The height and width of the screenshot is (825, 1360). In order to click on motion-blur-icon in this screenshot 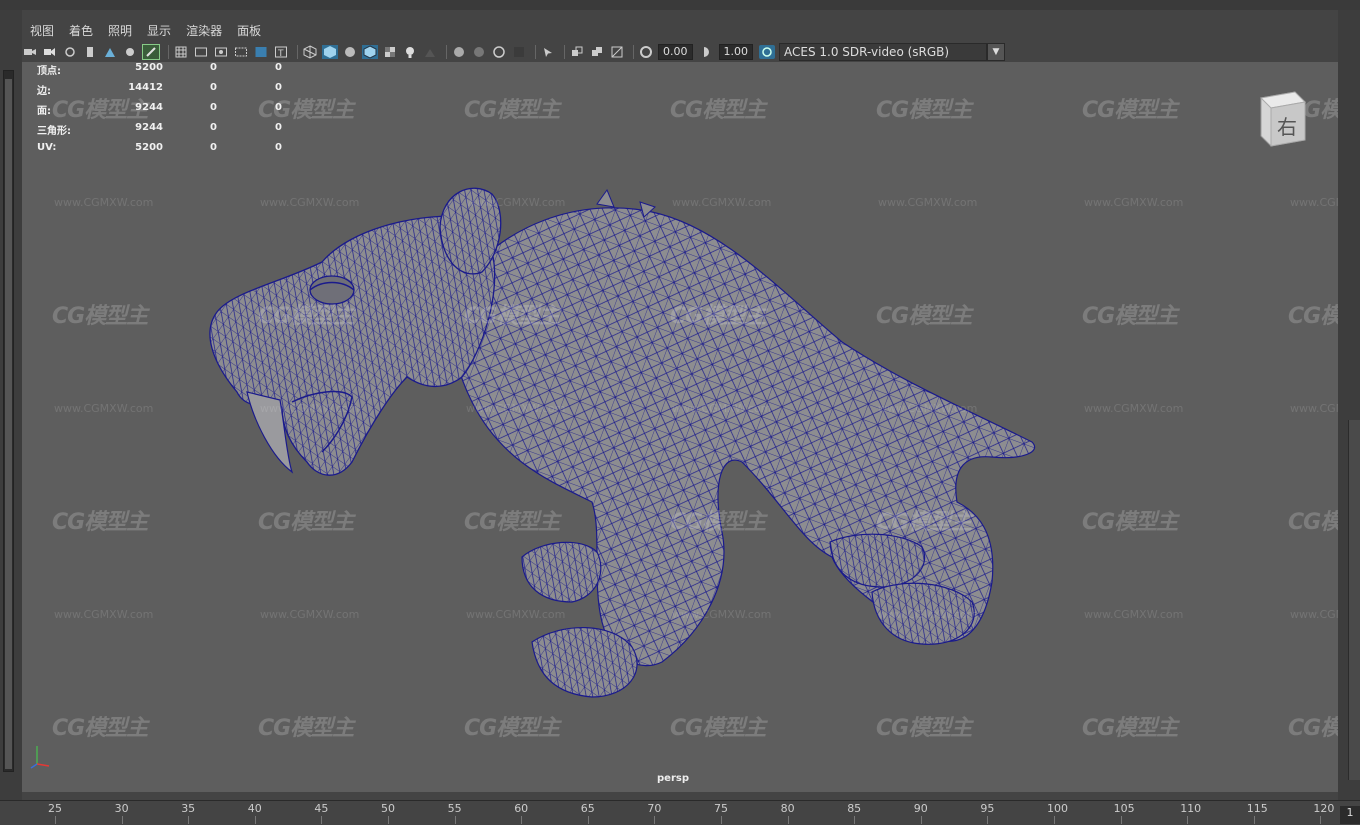, I will do `click(479, 52)`.